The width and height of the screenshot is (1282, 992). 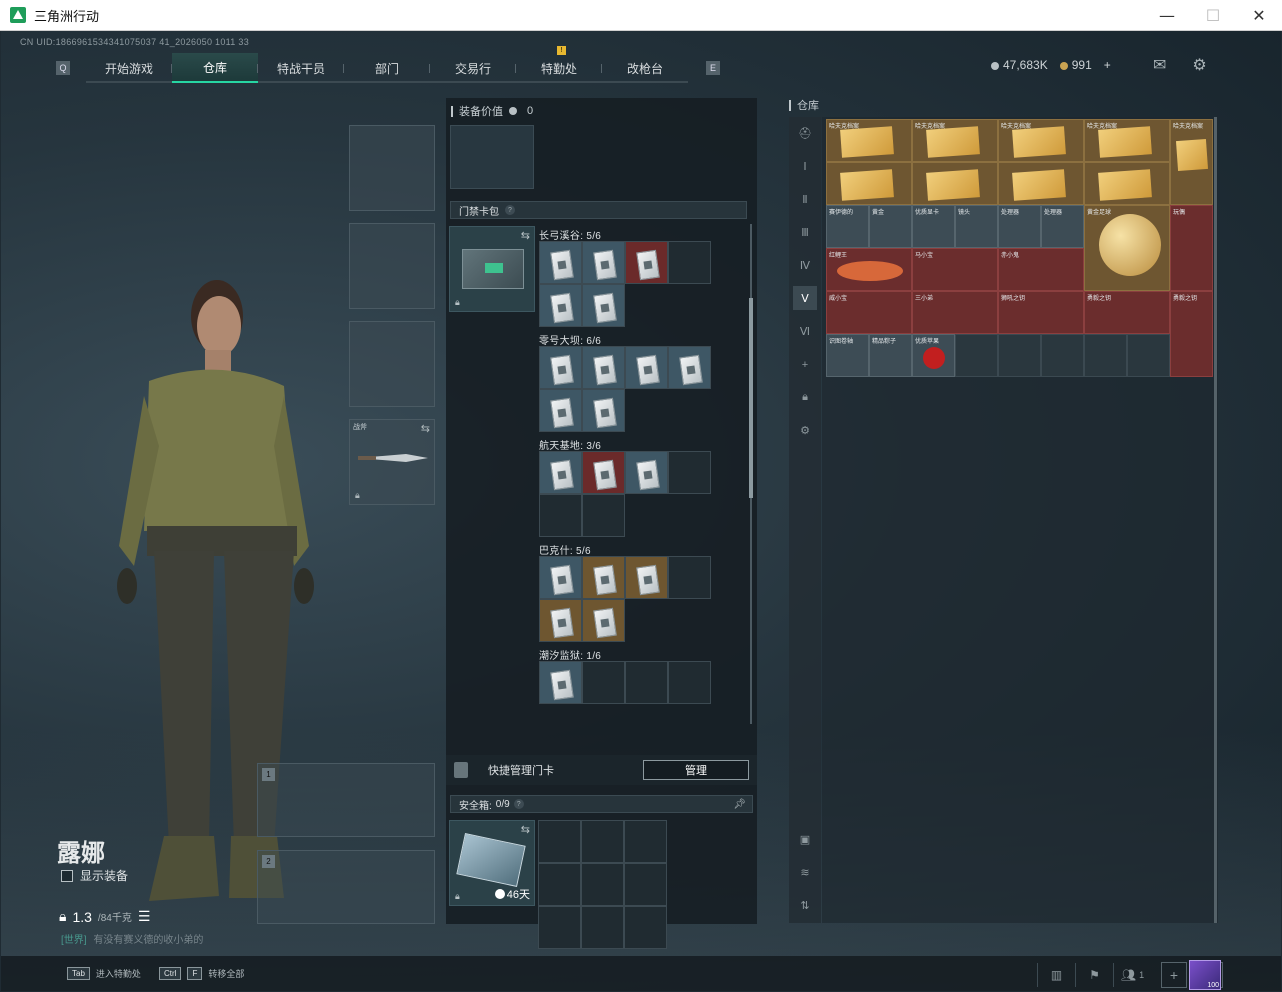 What do you see at coordinates (869, 269) in the screenshot?
I see `stash-item: 红鲤王` at bounding box center [869, 269].